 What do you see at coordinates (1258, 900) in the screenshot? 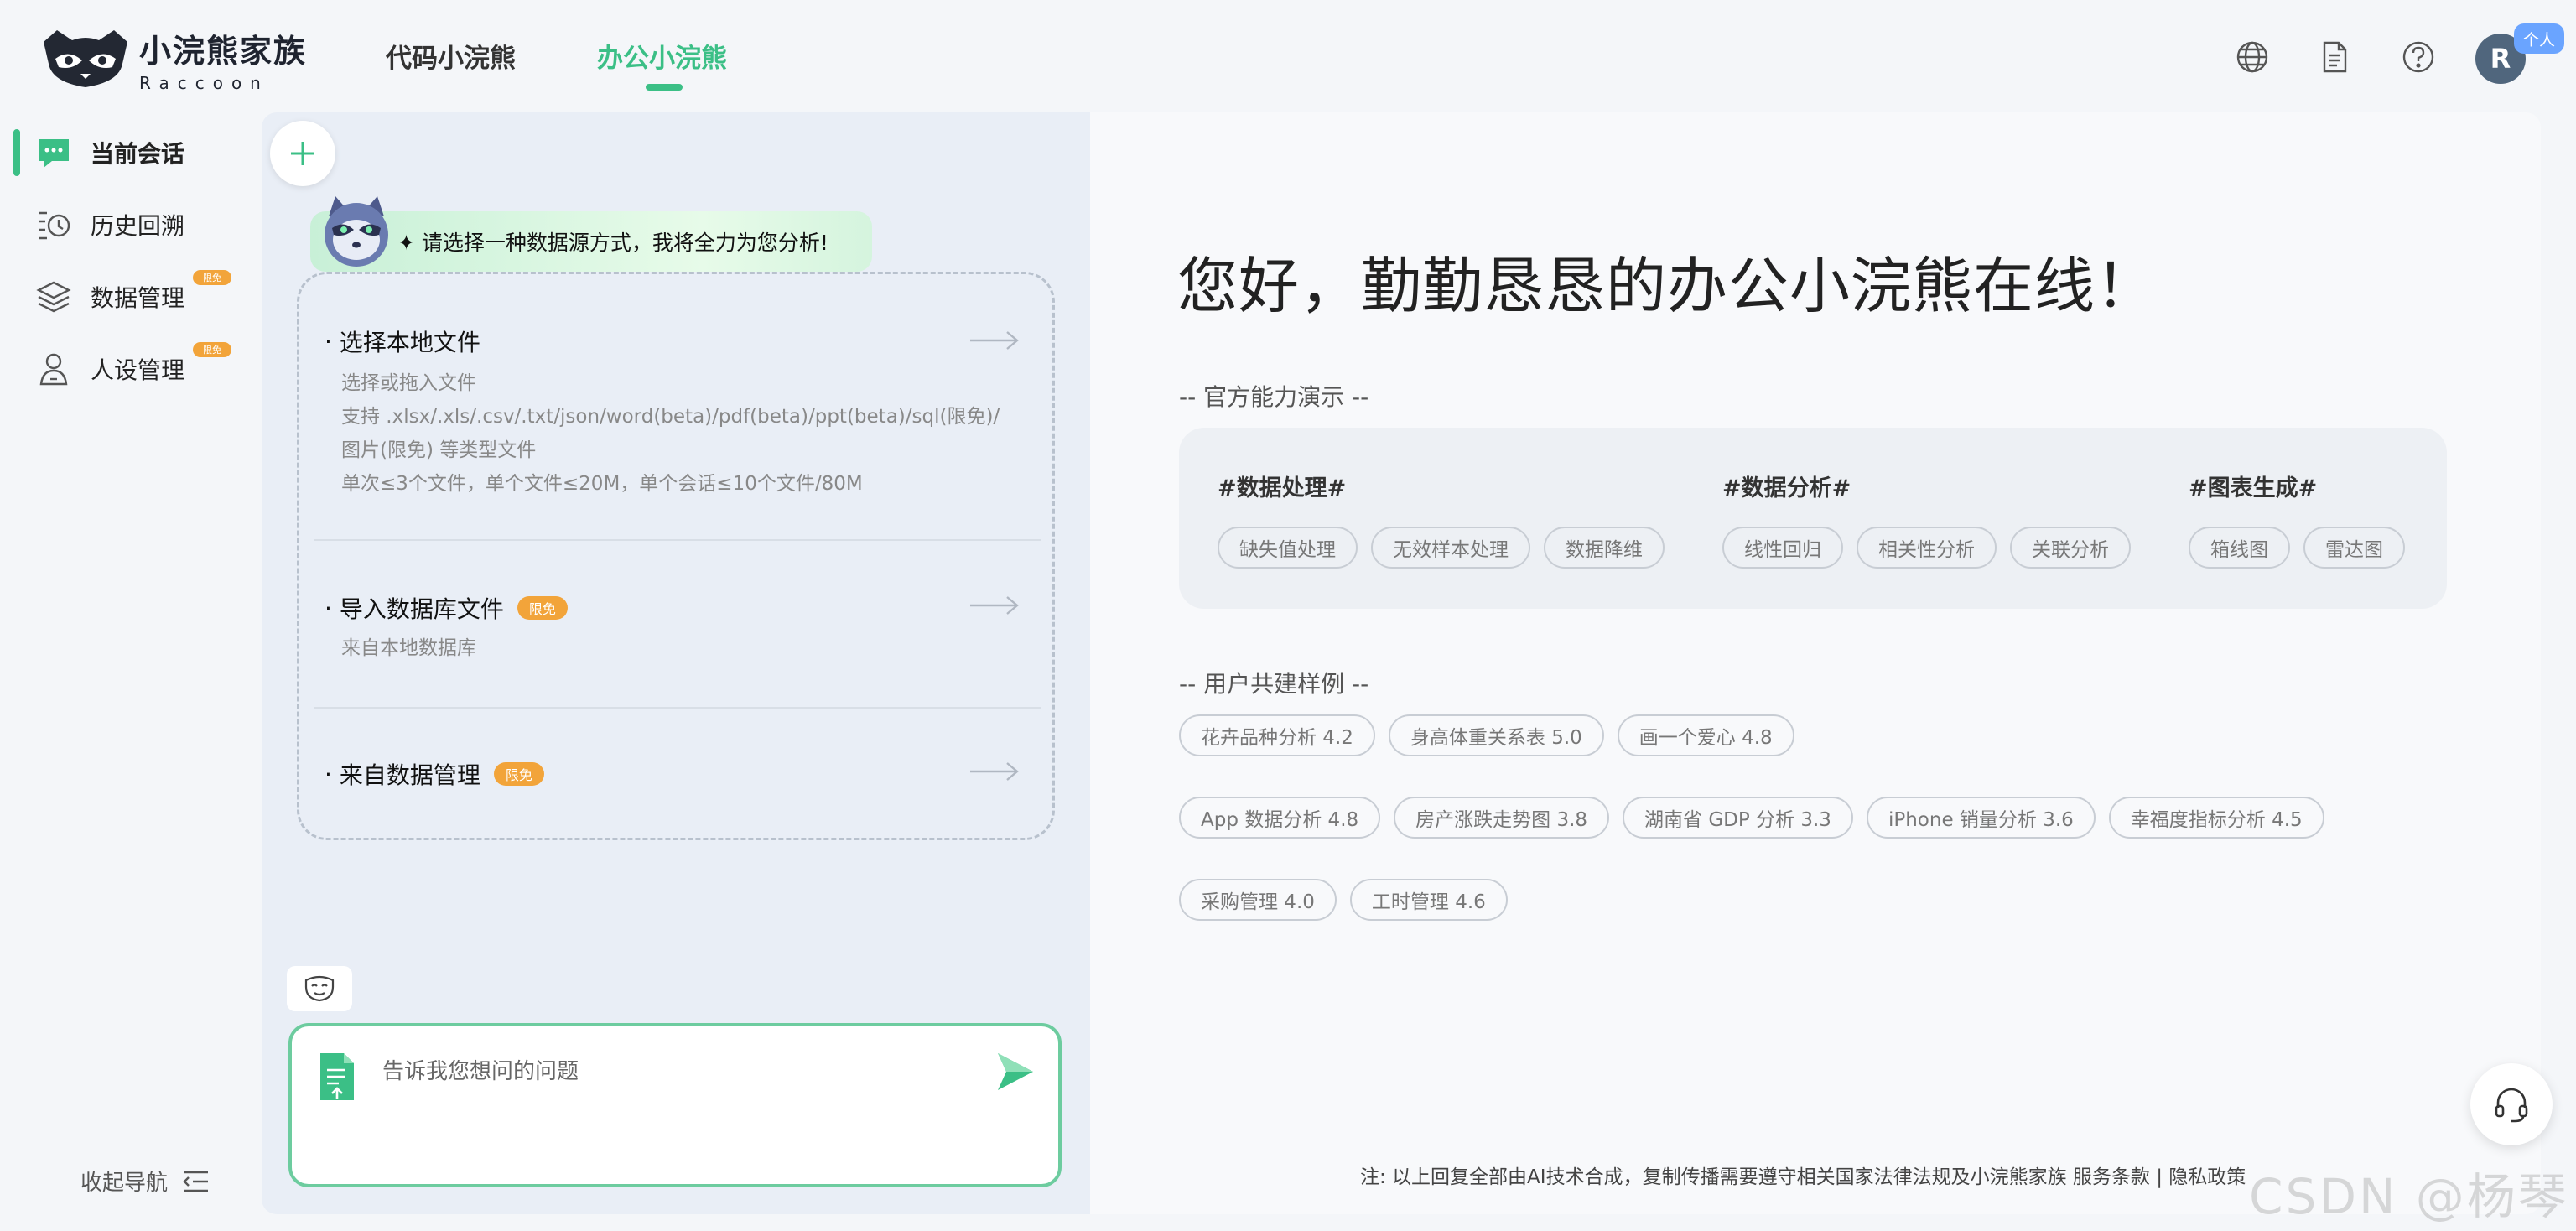
I see `example-chip: 采购管理 4.0` at bounding box center [1258, 900].